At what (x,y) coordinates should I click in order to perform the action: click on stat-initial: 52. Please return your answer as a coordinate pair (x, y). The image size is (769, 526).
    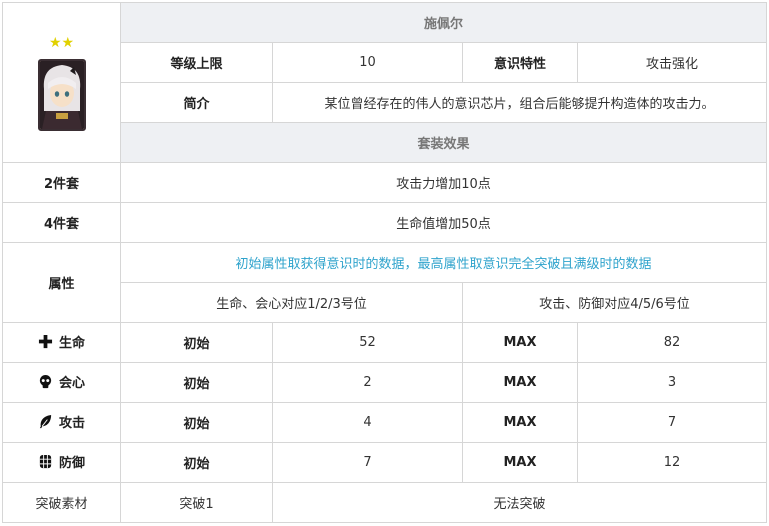
    Looking at the image, I should click on (367, 342).